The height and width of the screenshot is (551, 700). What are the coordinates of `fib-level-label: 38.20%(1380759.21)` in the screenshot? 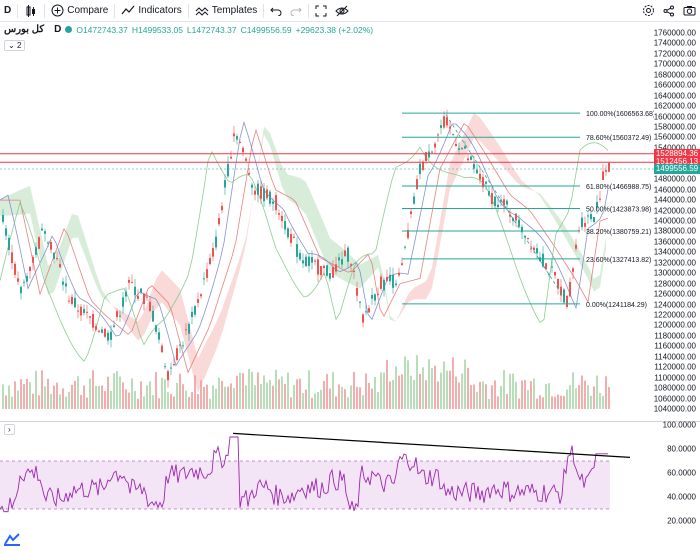 It's located at (618, 232).